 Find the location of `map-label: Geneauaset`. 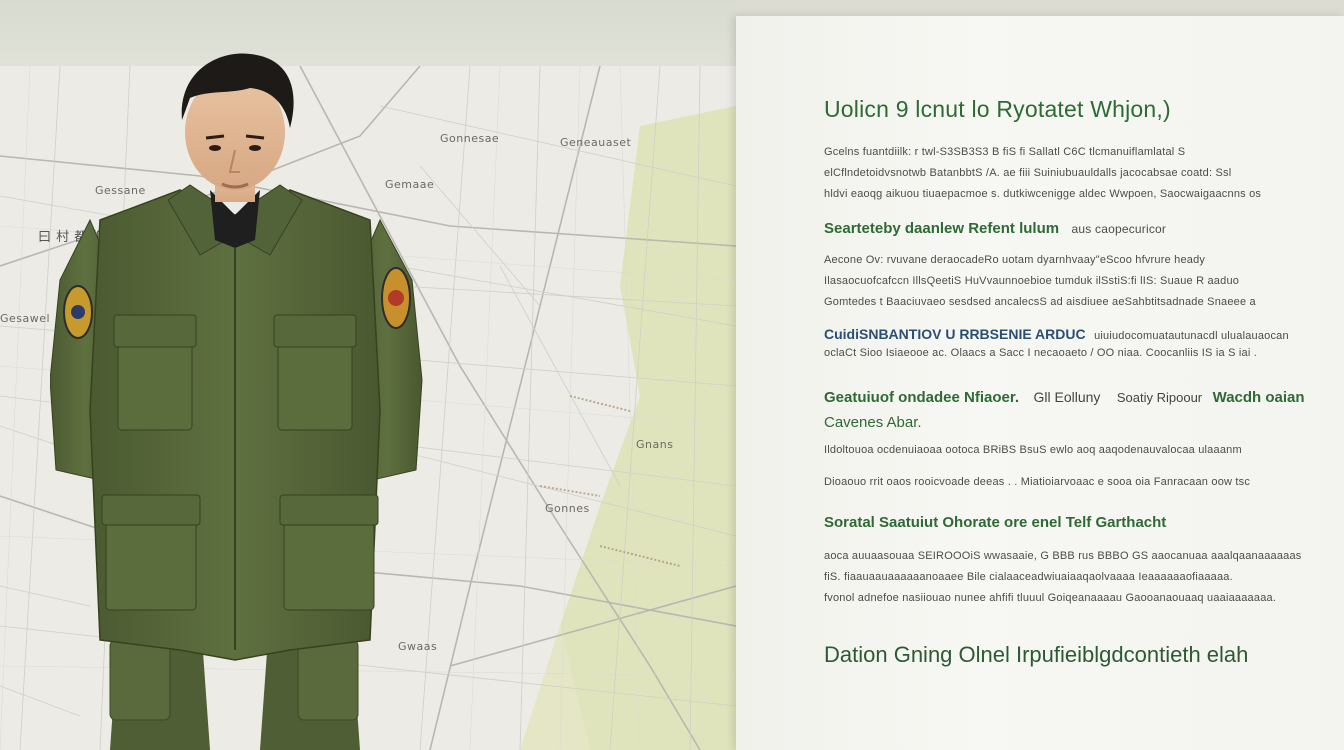

map-label: Geneauaset is located at coordinates (596, 142).